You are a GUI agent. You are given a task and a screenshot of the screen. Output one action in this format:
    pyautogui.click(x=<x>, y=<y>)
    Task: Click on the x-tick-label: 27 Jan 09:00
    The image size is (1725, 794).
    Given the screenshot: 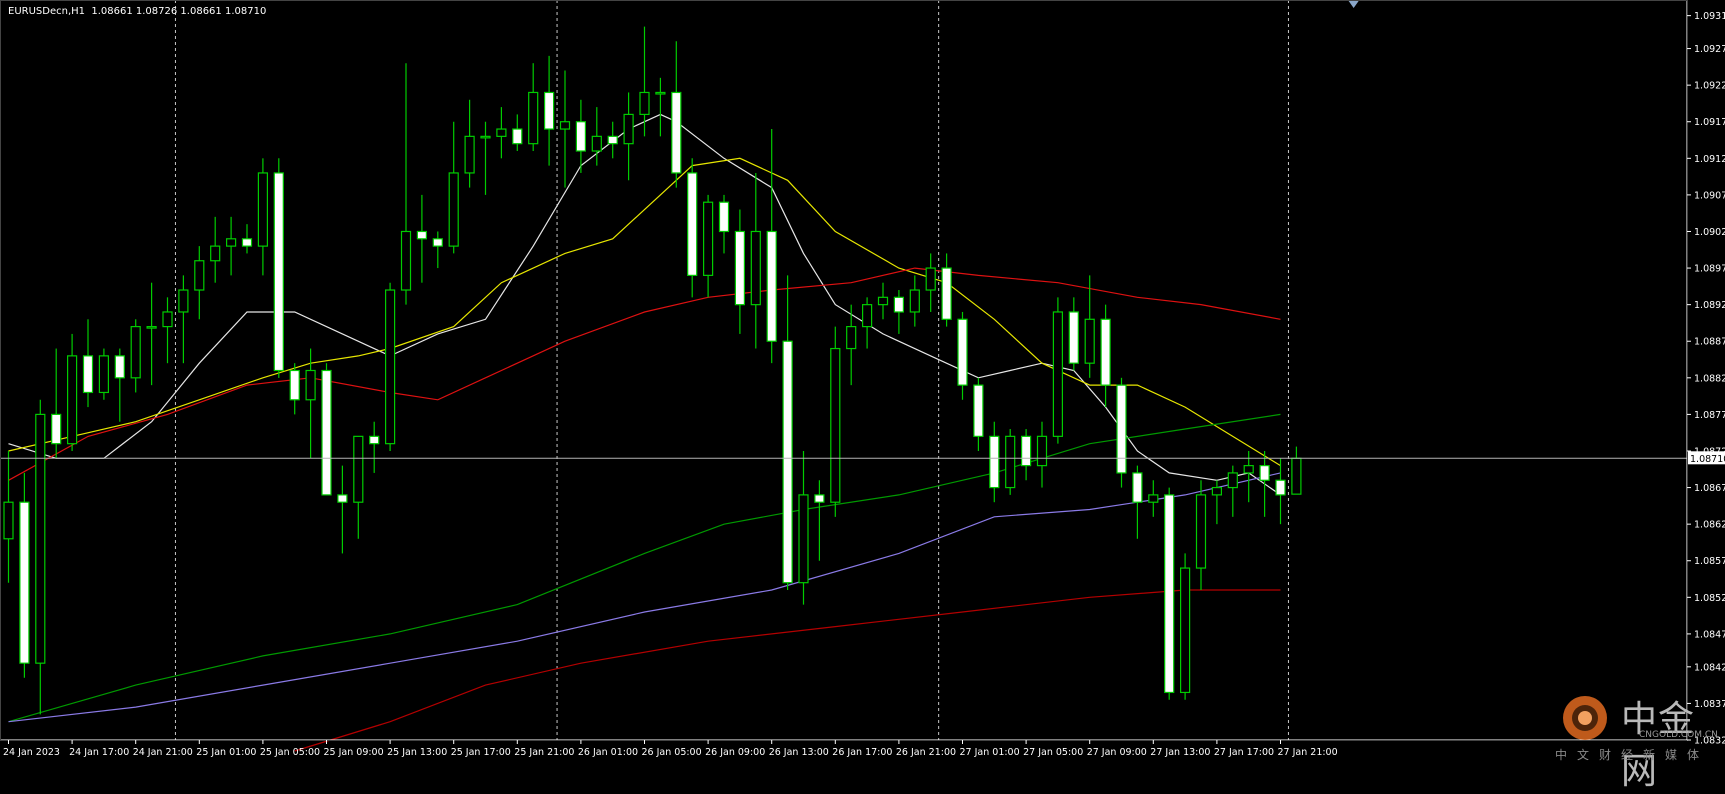 What is the action you would take?
    pyautogui.click(x=1117, y=752)
    